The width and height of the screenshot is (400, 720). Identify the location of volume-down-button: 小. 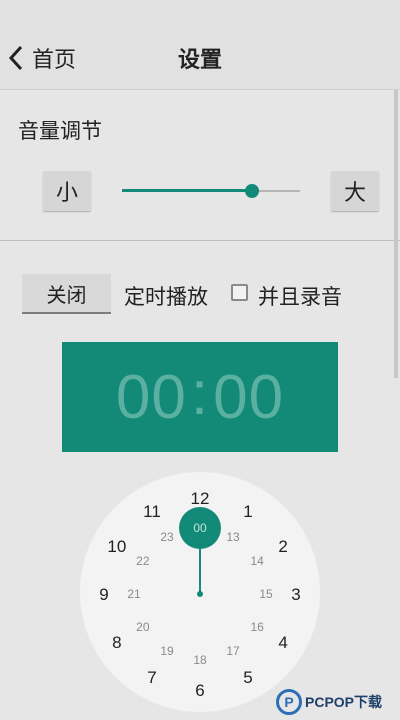
(67, 191).